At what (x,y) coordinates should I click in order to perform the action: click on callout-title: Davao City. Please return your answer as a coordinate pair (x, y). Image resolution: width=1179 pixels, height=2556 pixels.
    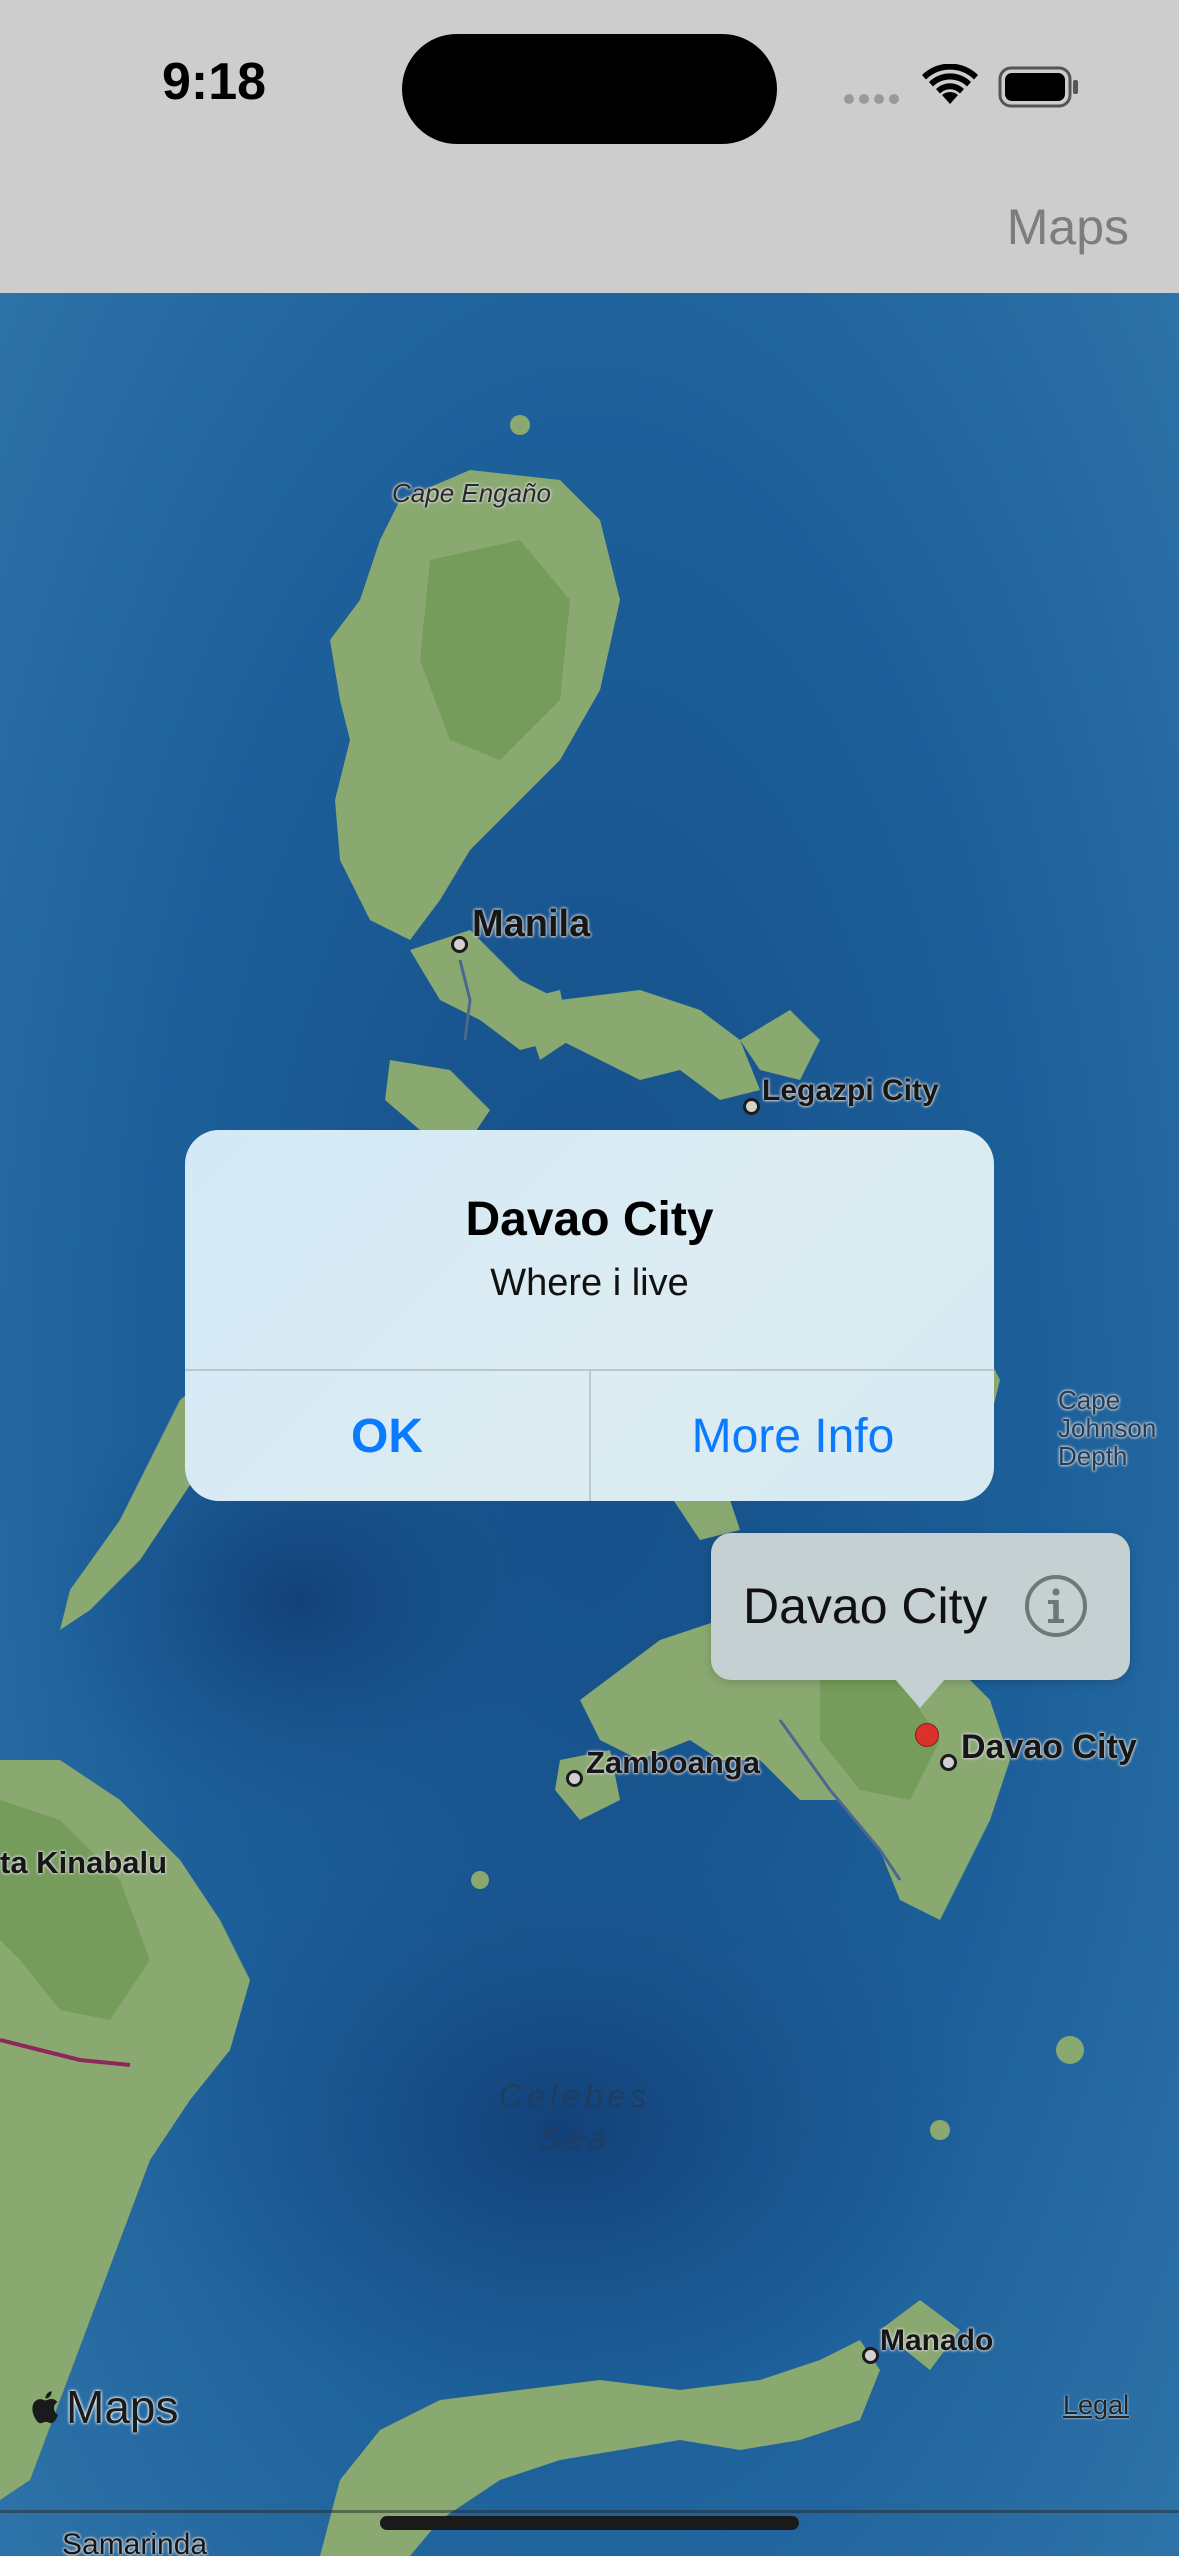
    Looking at the image, I should click on (865, 1606).